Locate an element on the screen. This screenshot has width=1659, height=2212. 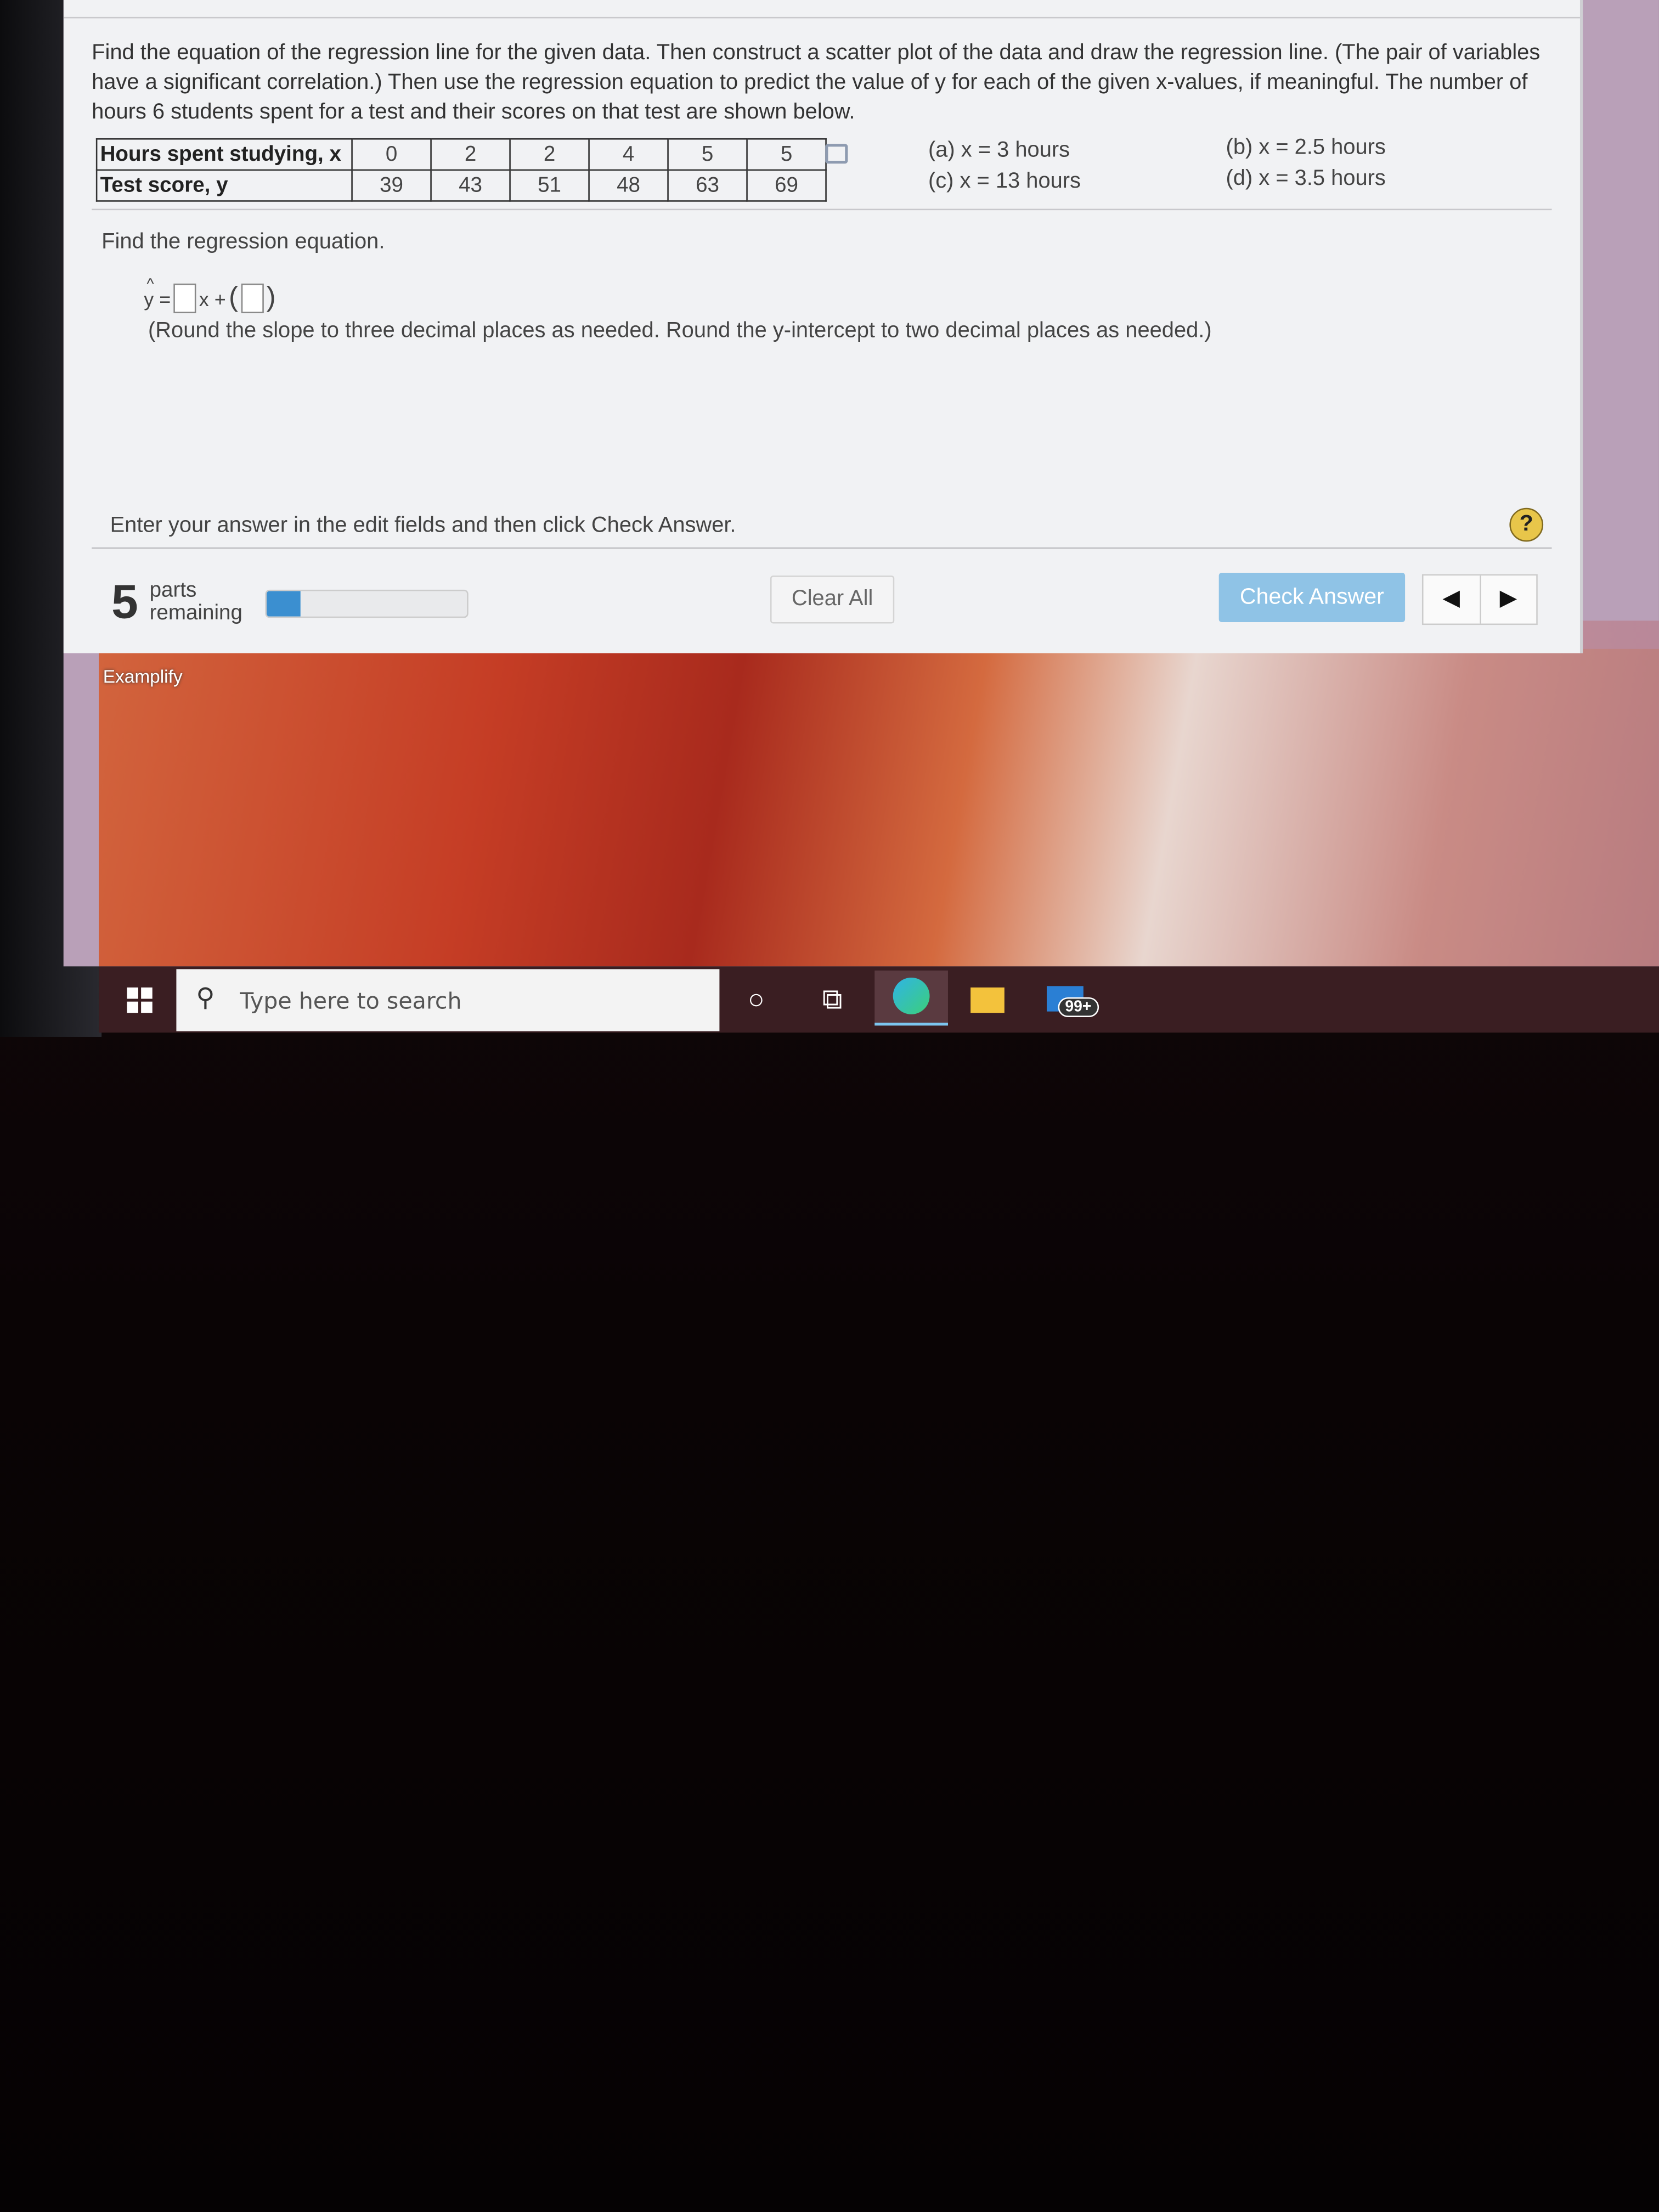
parts-count: 5 is located at coordinates (125, 602).